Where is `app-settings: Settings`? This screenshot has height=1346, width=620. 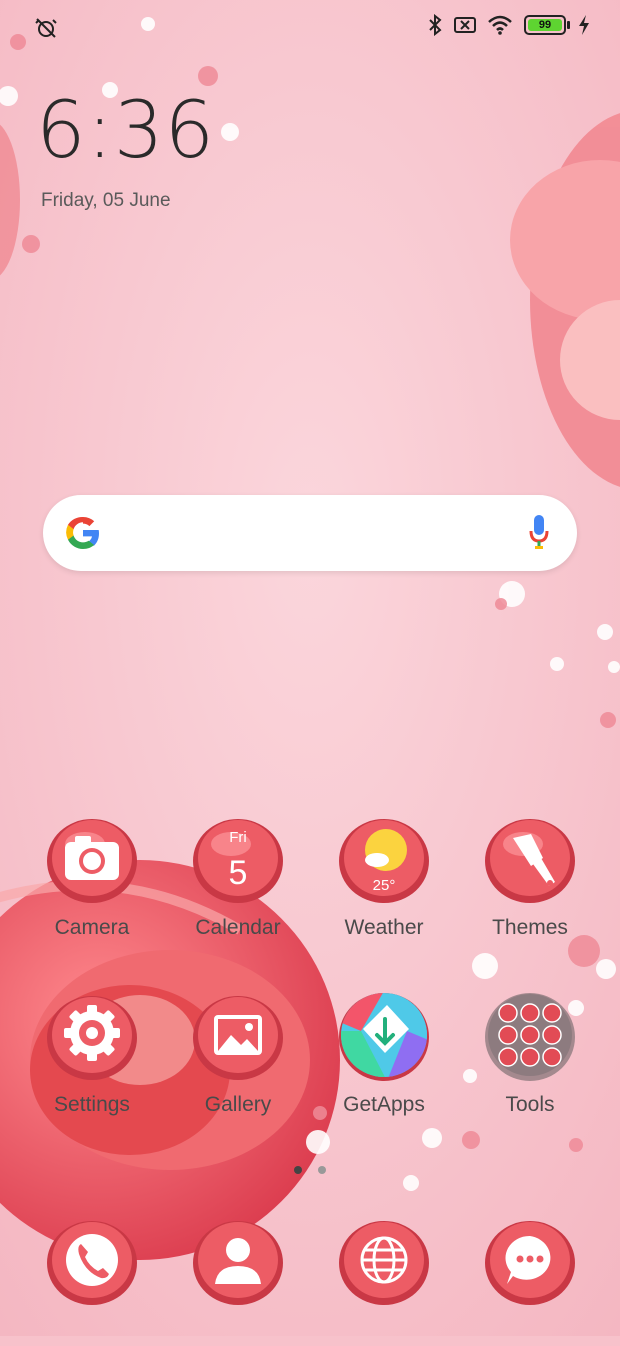
app-settings: Settings is located at coordinates (92, 1056).